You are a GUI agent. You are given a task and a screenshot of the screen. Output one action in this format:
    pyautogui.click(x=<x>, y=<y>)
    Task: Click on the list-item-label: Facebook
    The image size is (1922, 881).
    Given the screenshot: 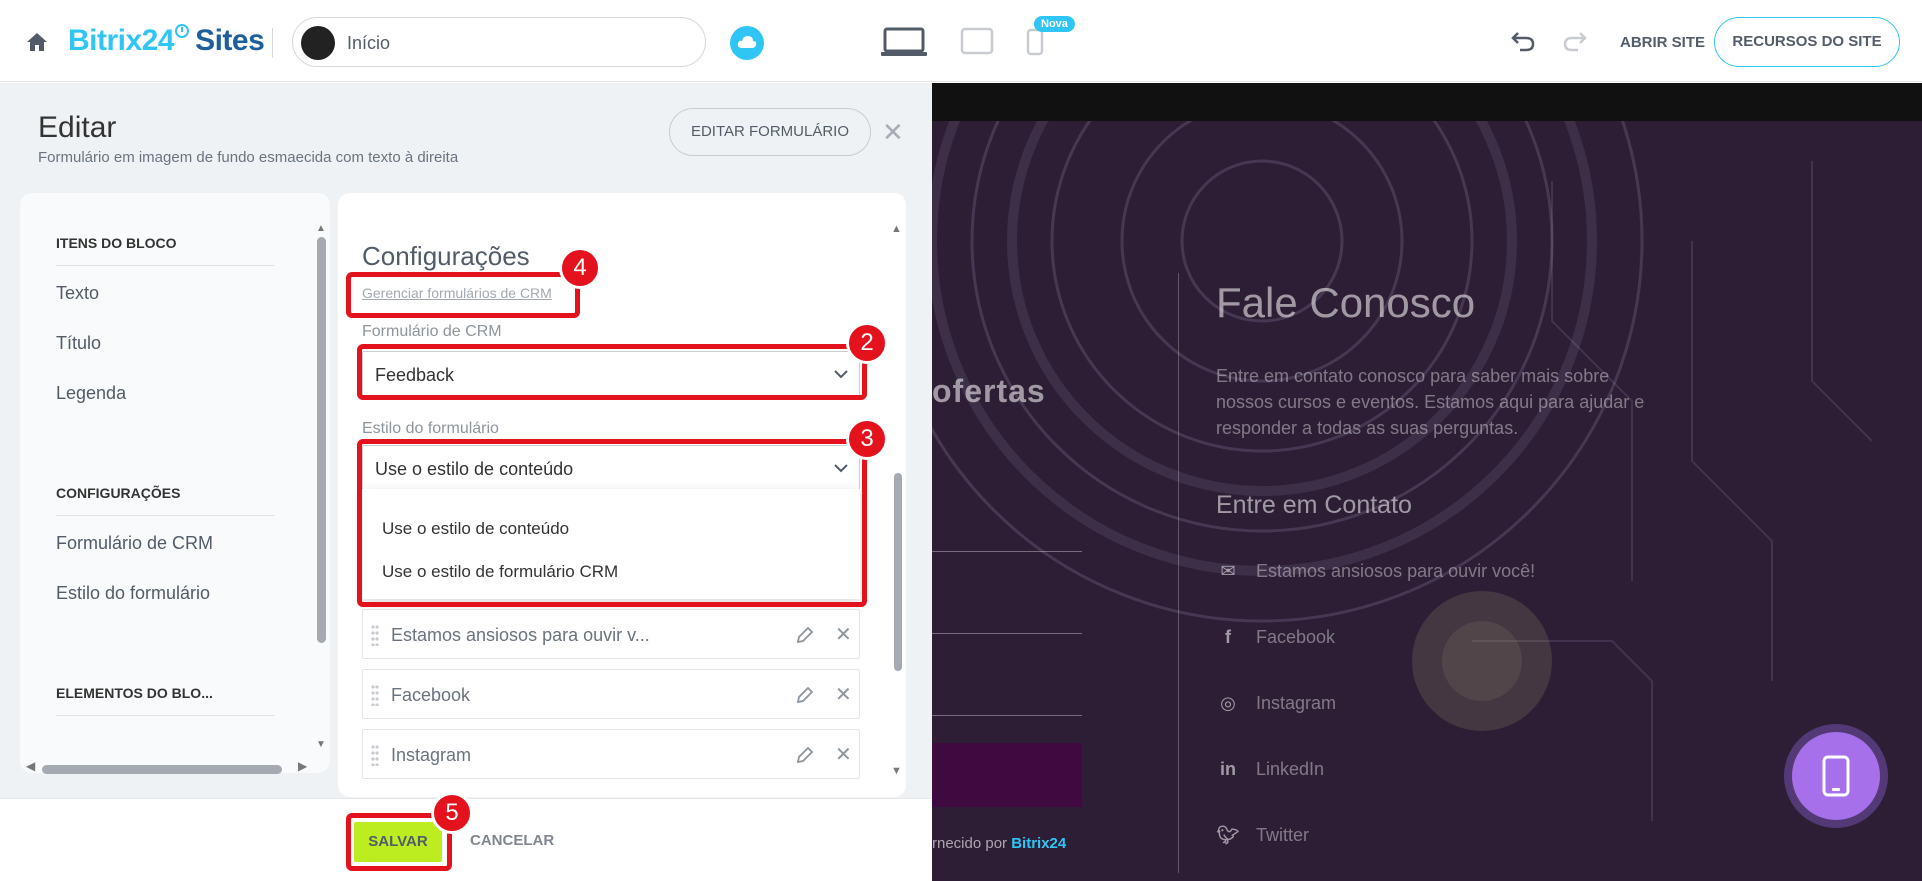 What is the action you would take?
    pyautogui.click(x=431, y=695)
    